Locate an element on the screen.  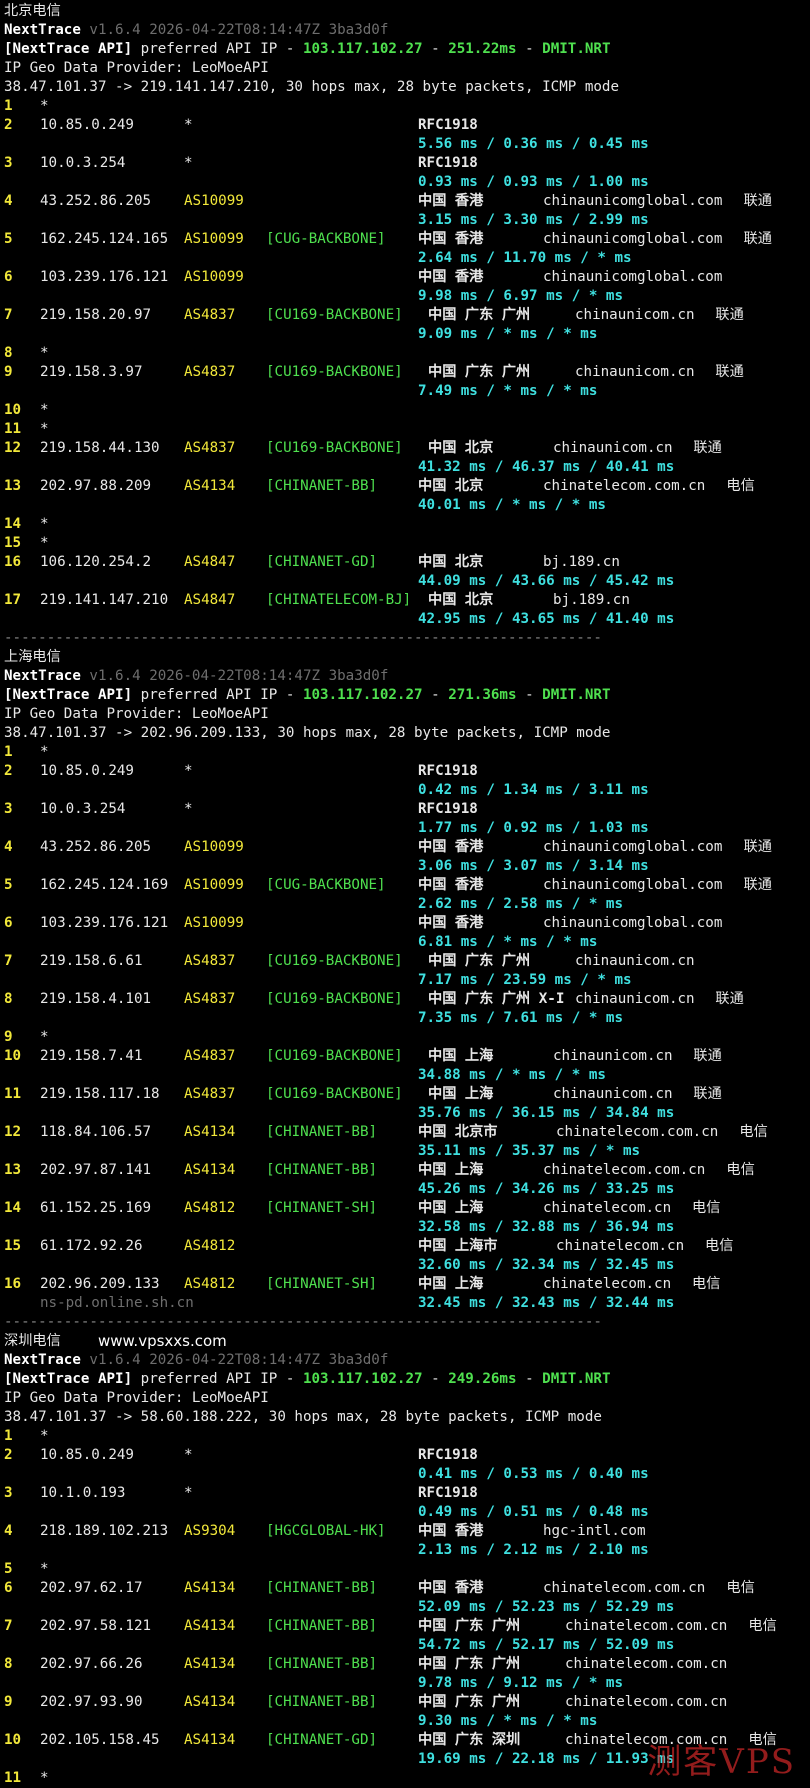
hop-geo: 中国 上海市 is located at coordinates (458, 1246).